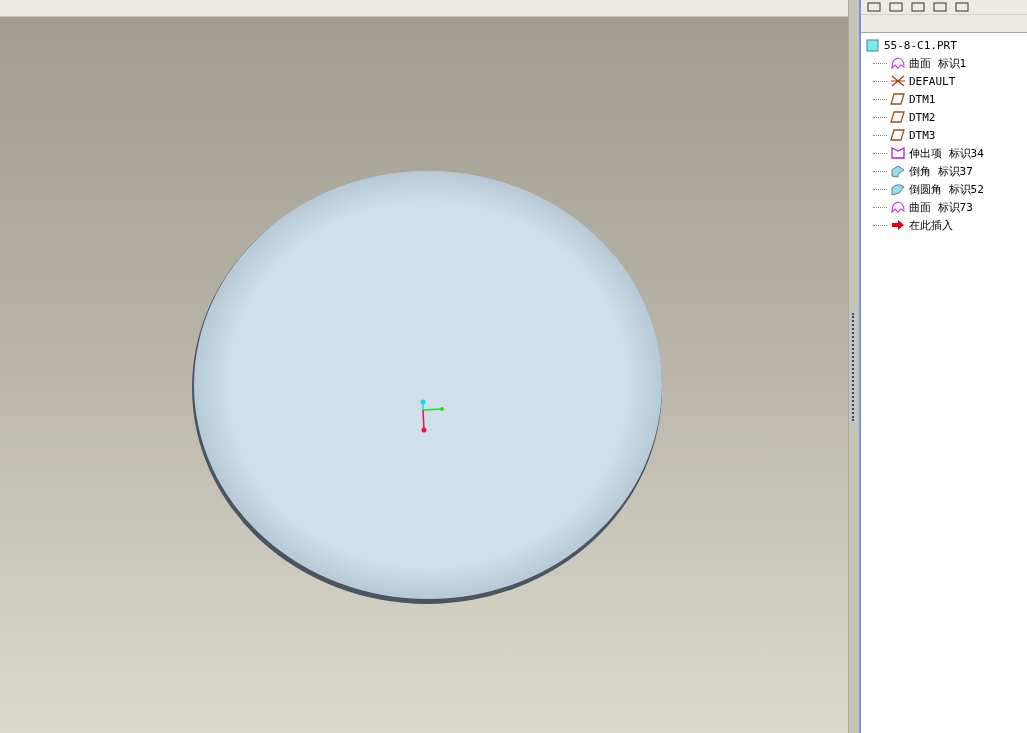  What do you see at coordinates (946, 135) in the screenshot?
I see `tree-item: DTM3` at bounding box center [946, 135].